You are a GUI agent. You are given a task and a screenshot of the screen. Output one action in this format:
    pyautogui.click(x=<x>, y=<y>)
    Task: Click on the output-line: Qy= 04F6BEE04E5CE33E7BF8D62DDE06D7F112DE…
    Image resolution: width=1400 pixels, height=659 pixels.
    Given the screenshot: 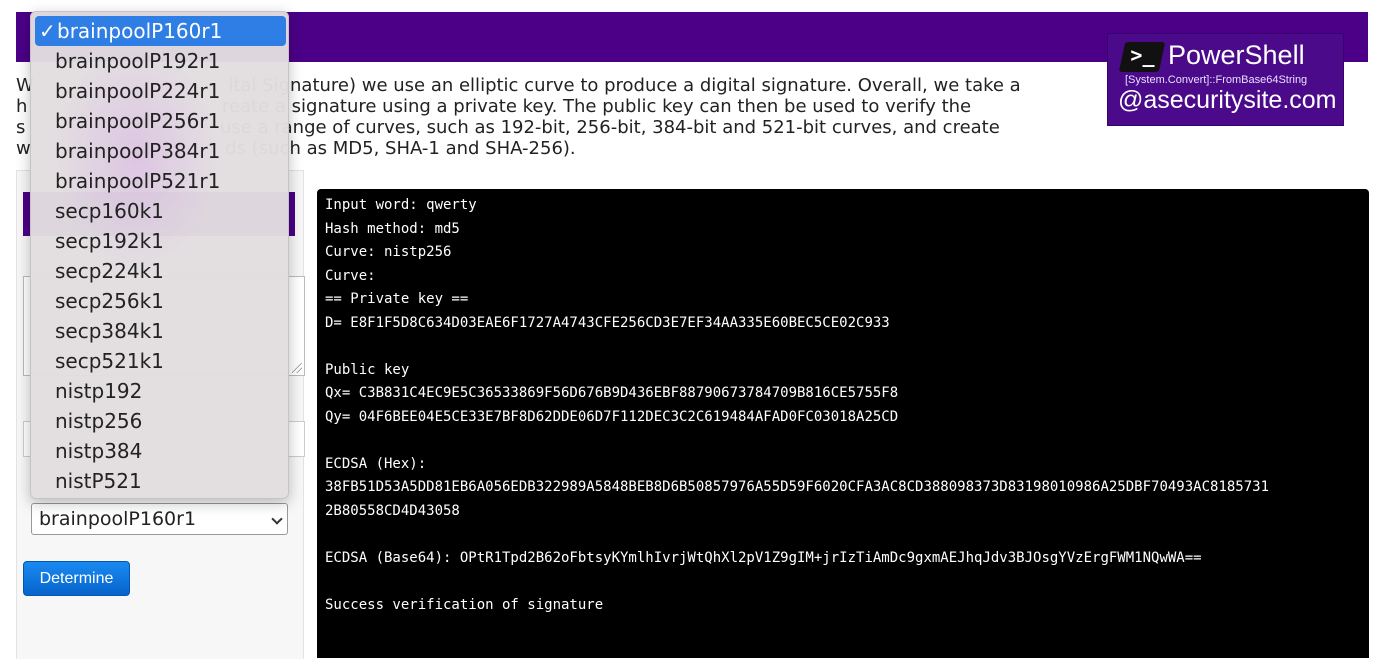 What is the action you would take?
    pyautogui.click(x=612, y=416)
    